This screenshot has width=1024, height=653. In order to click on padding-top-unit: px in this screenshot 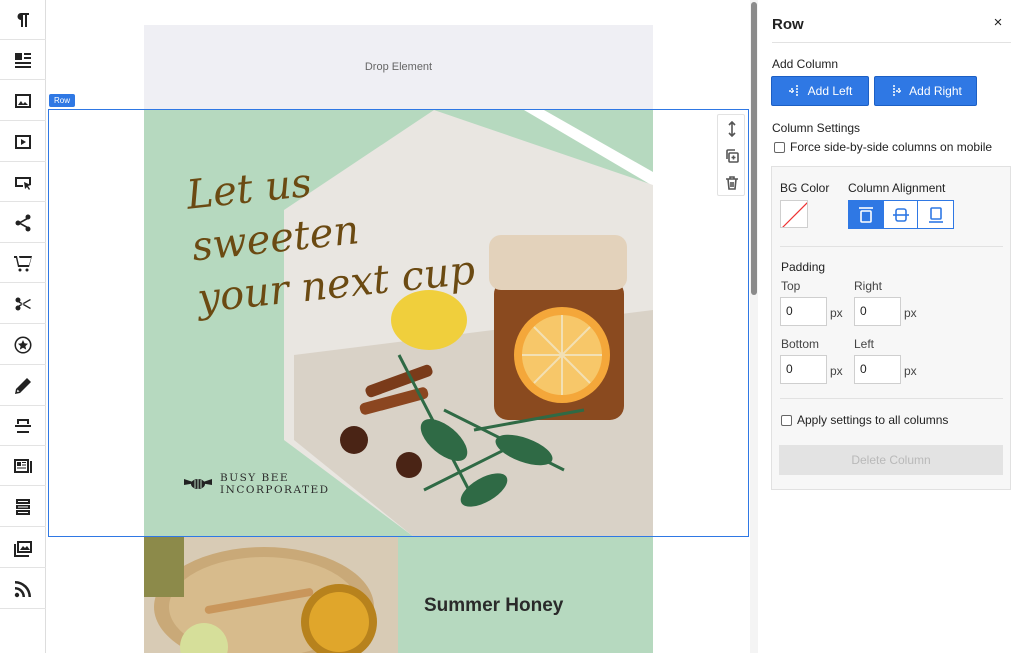, I will do `click(836, 313)`.